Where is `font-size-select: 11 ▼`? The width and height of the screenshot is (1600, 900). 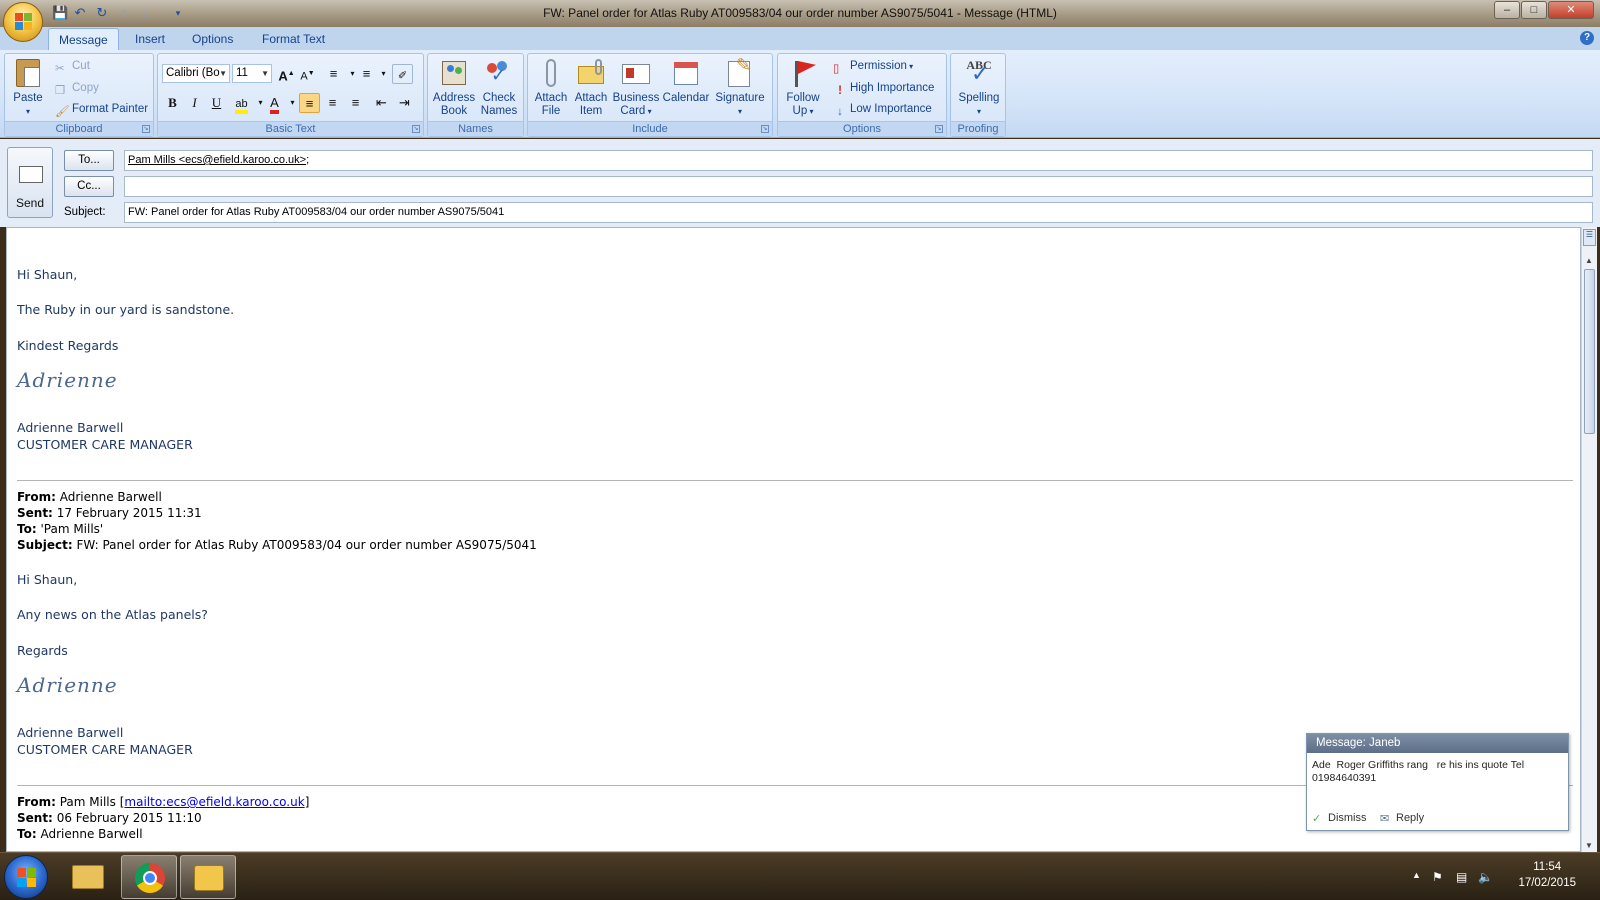
font-size-select: 11 ▼ is located at coordinates (252, 73).